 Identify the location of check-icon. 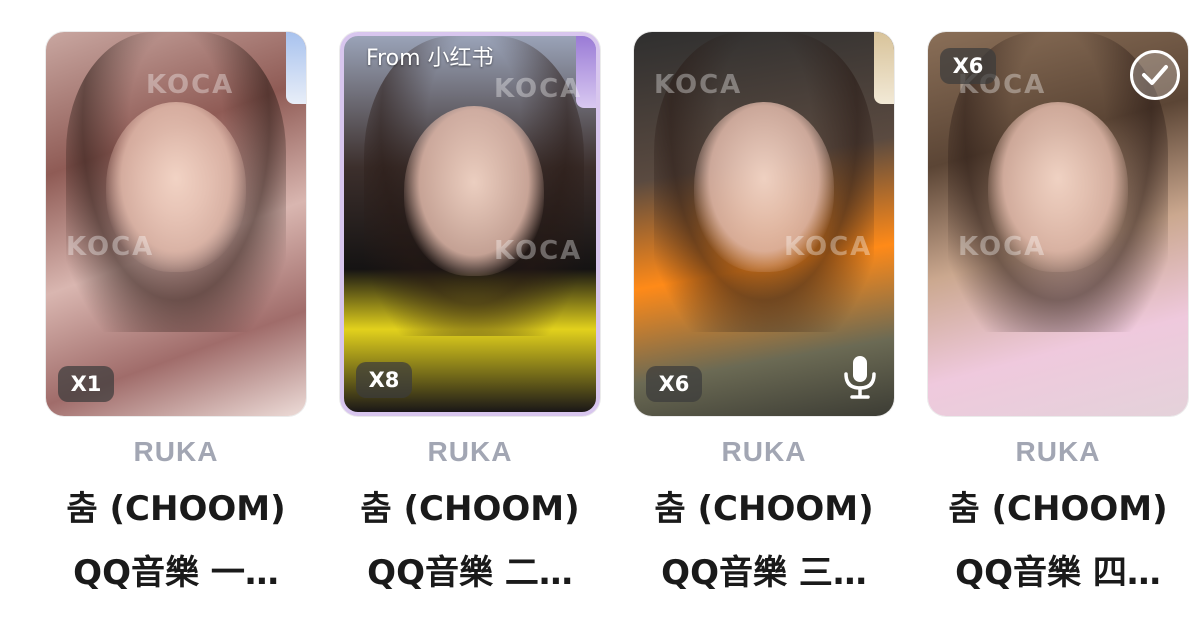
(1155, 75).